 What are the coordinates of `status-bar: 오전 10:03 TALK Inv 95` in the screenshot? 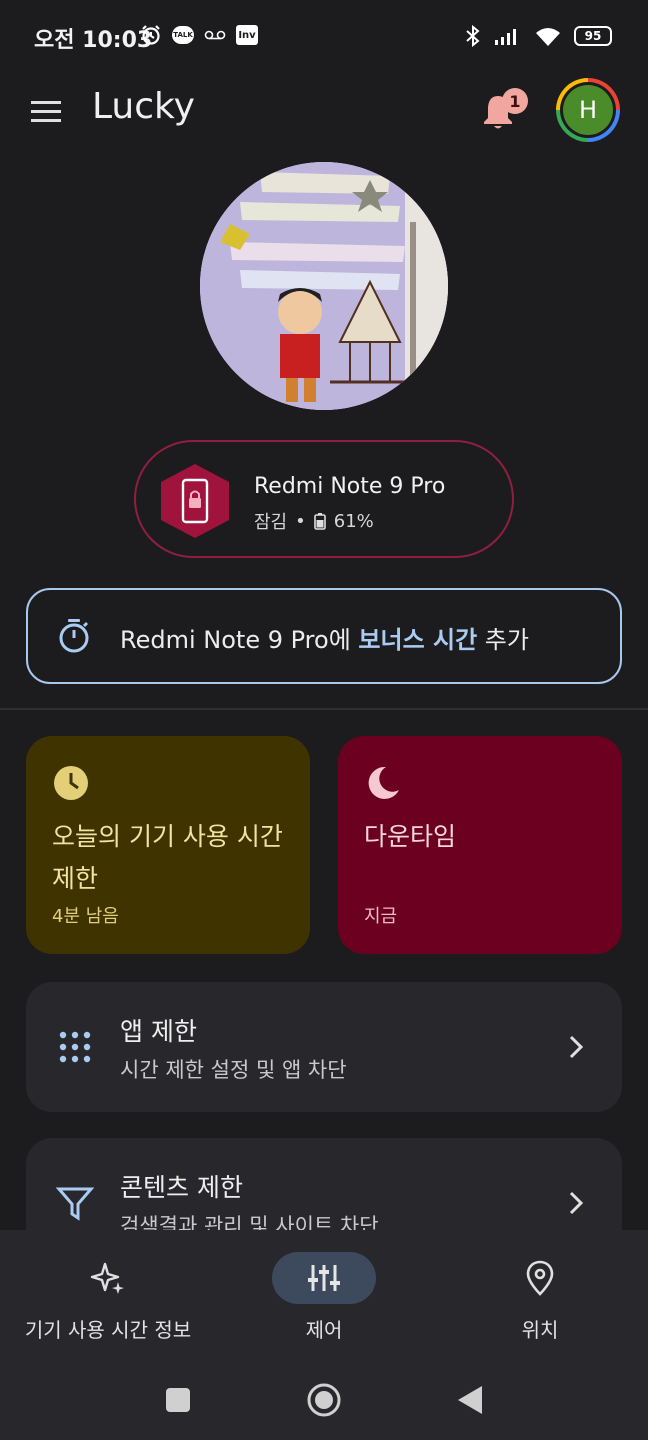 It's located at (324, 35).